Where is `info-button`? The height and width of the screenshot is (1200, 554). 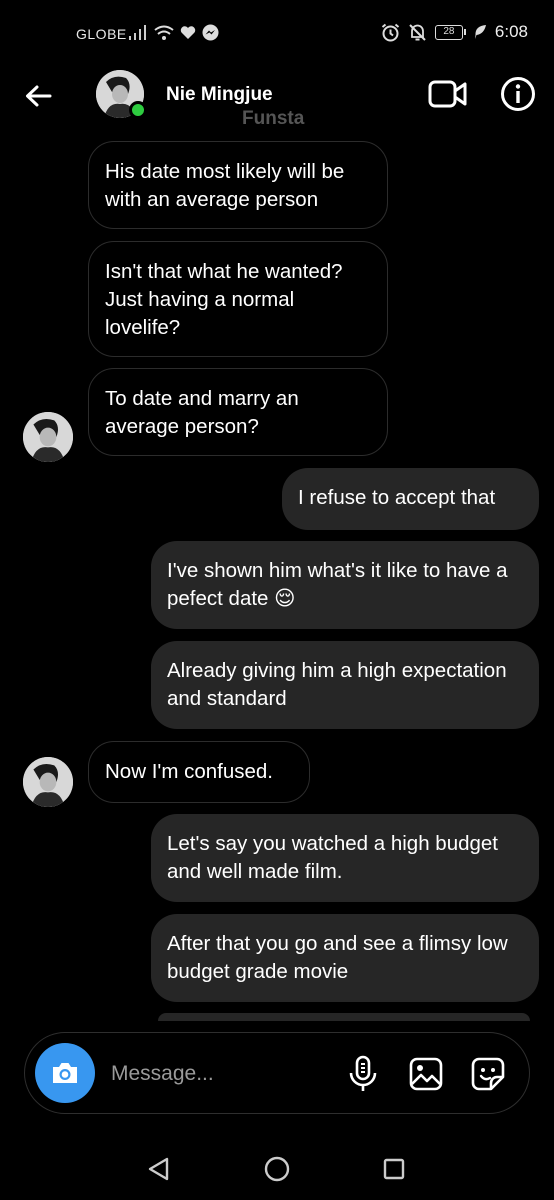
info-button is located at coordinates (518, 94).